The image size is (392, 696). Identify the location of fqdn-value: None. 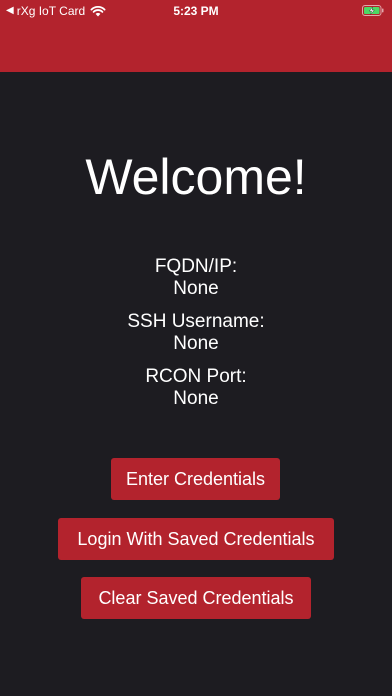
(196, 288).